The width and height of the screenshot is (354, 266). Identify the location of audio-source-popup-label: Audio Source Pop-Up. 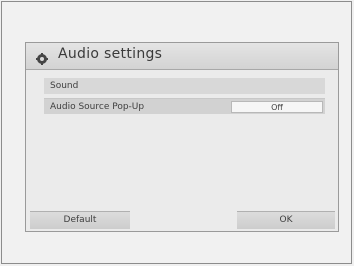
(97, 107).